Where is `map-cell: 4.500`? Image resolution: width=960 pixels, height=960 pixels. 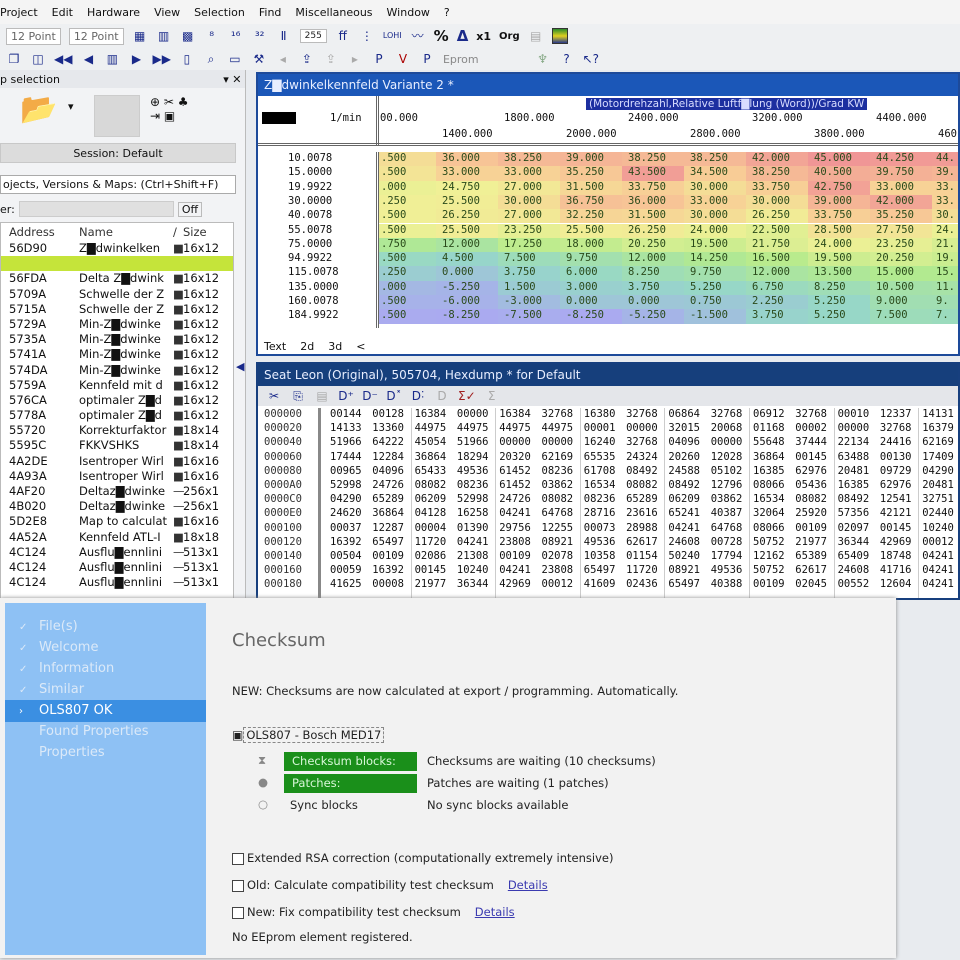 map-cell: 4.500 is located at coordinates (467, 259).